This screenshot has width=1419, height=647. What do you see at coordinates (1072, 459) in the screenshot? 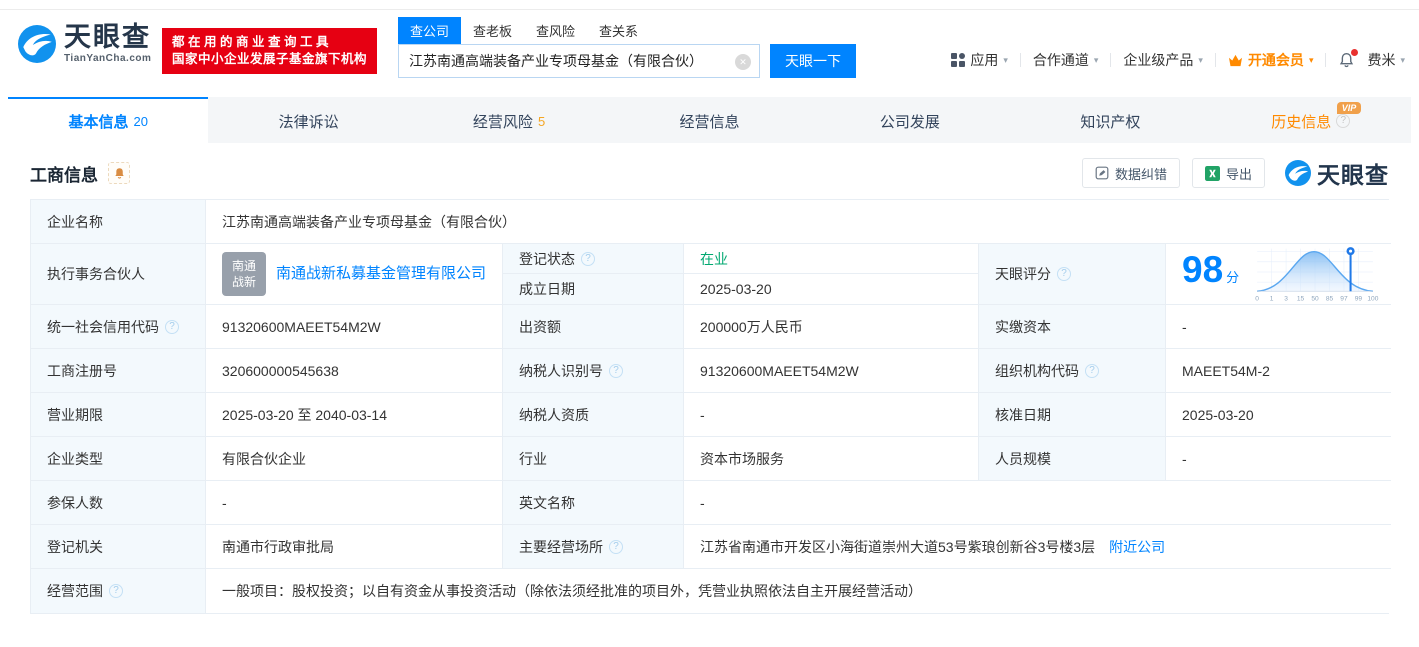
I see `field-label: 人员规模` at bounding box center [1072, 459].